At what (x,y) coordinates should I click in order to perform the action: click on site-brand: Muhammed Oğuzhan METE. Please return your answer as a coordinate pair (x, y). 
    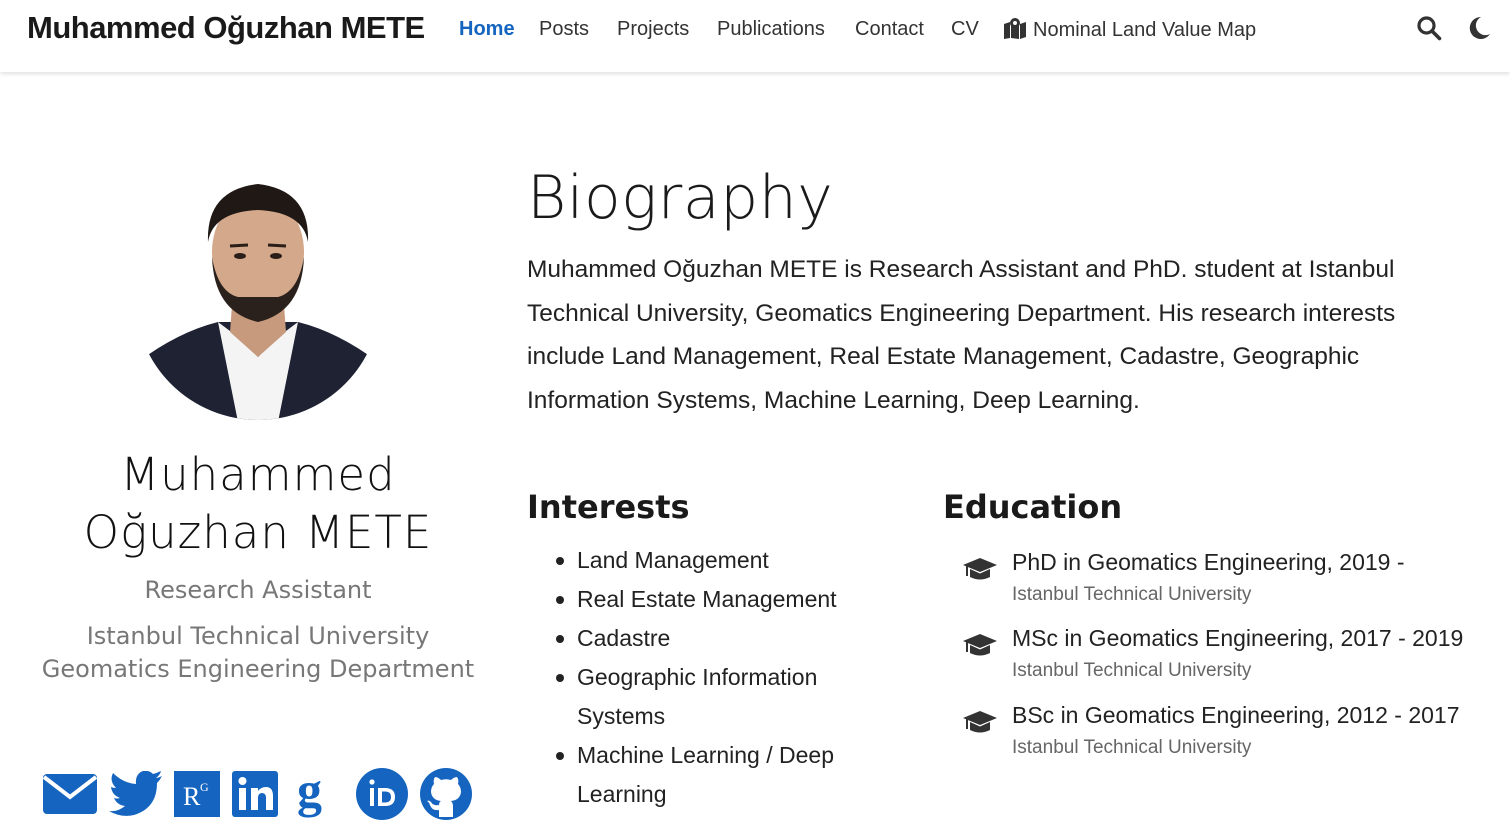
    Looking at the image, I should click on (226, 28).